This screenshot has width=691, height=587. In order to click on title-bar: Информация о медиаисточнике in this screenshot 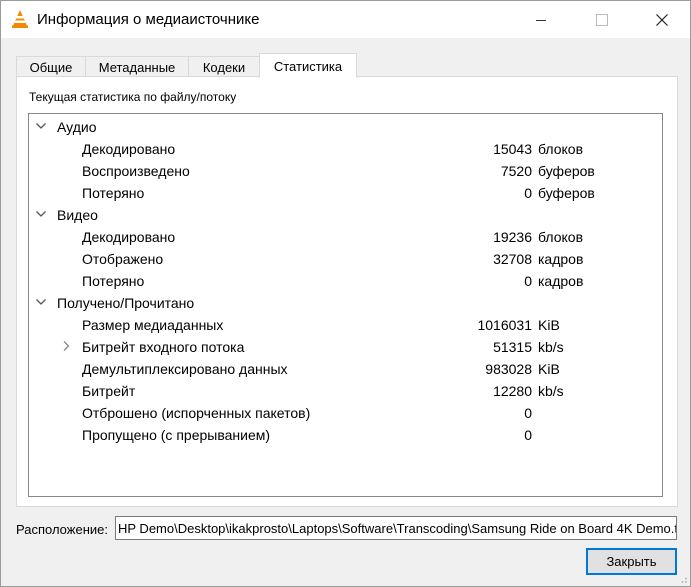, I will do `click(345, 19)`.